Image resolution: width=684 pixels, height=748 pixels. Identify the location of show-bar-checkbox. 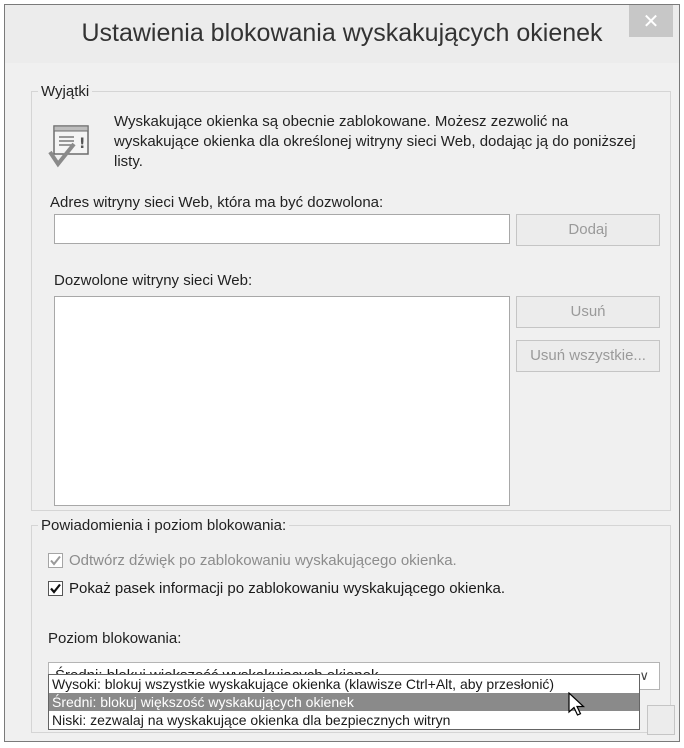
(55, 588).